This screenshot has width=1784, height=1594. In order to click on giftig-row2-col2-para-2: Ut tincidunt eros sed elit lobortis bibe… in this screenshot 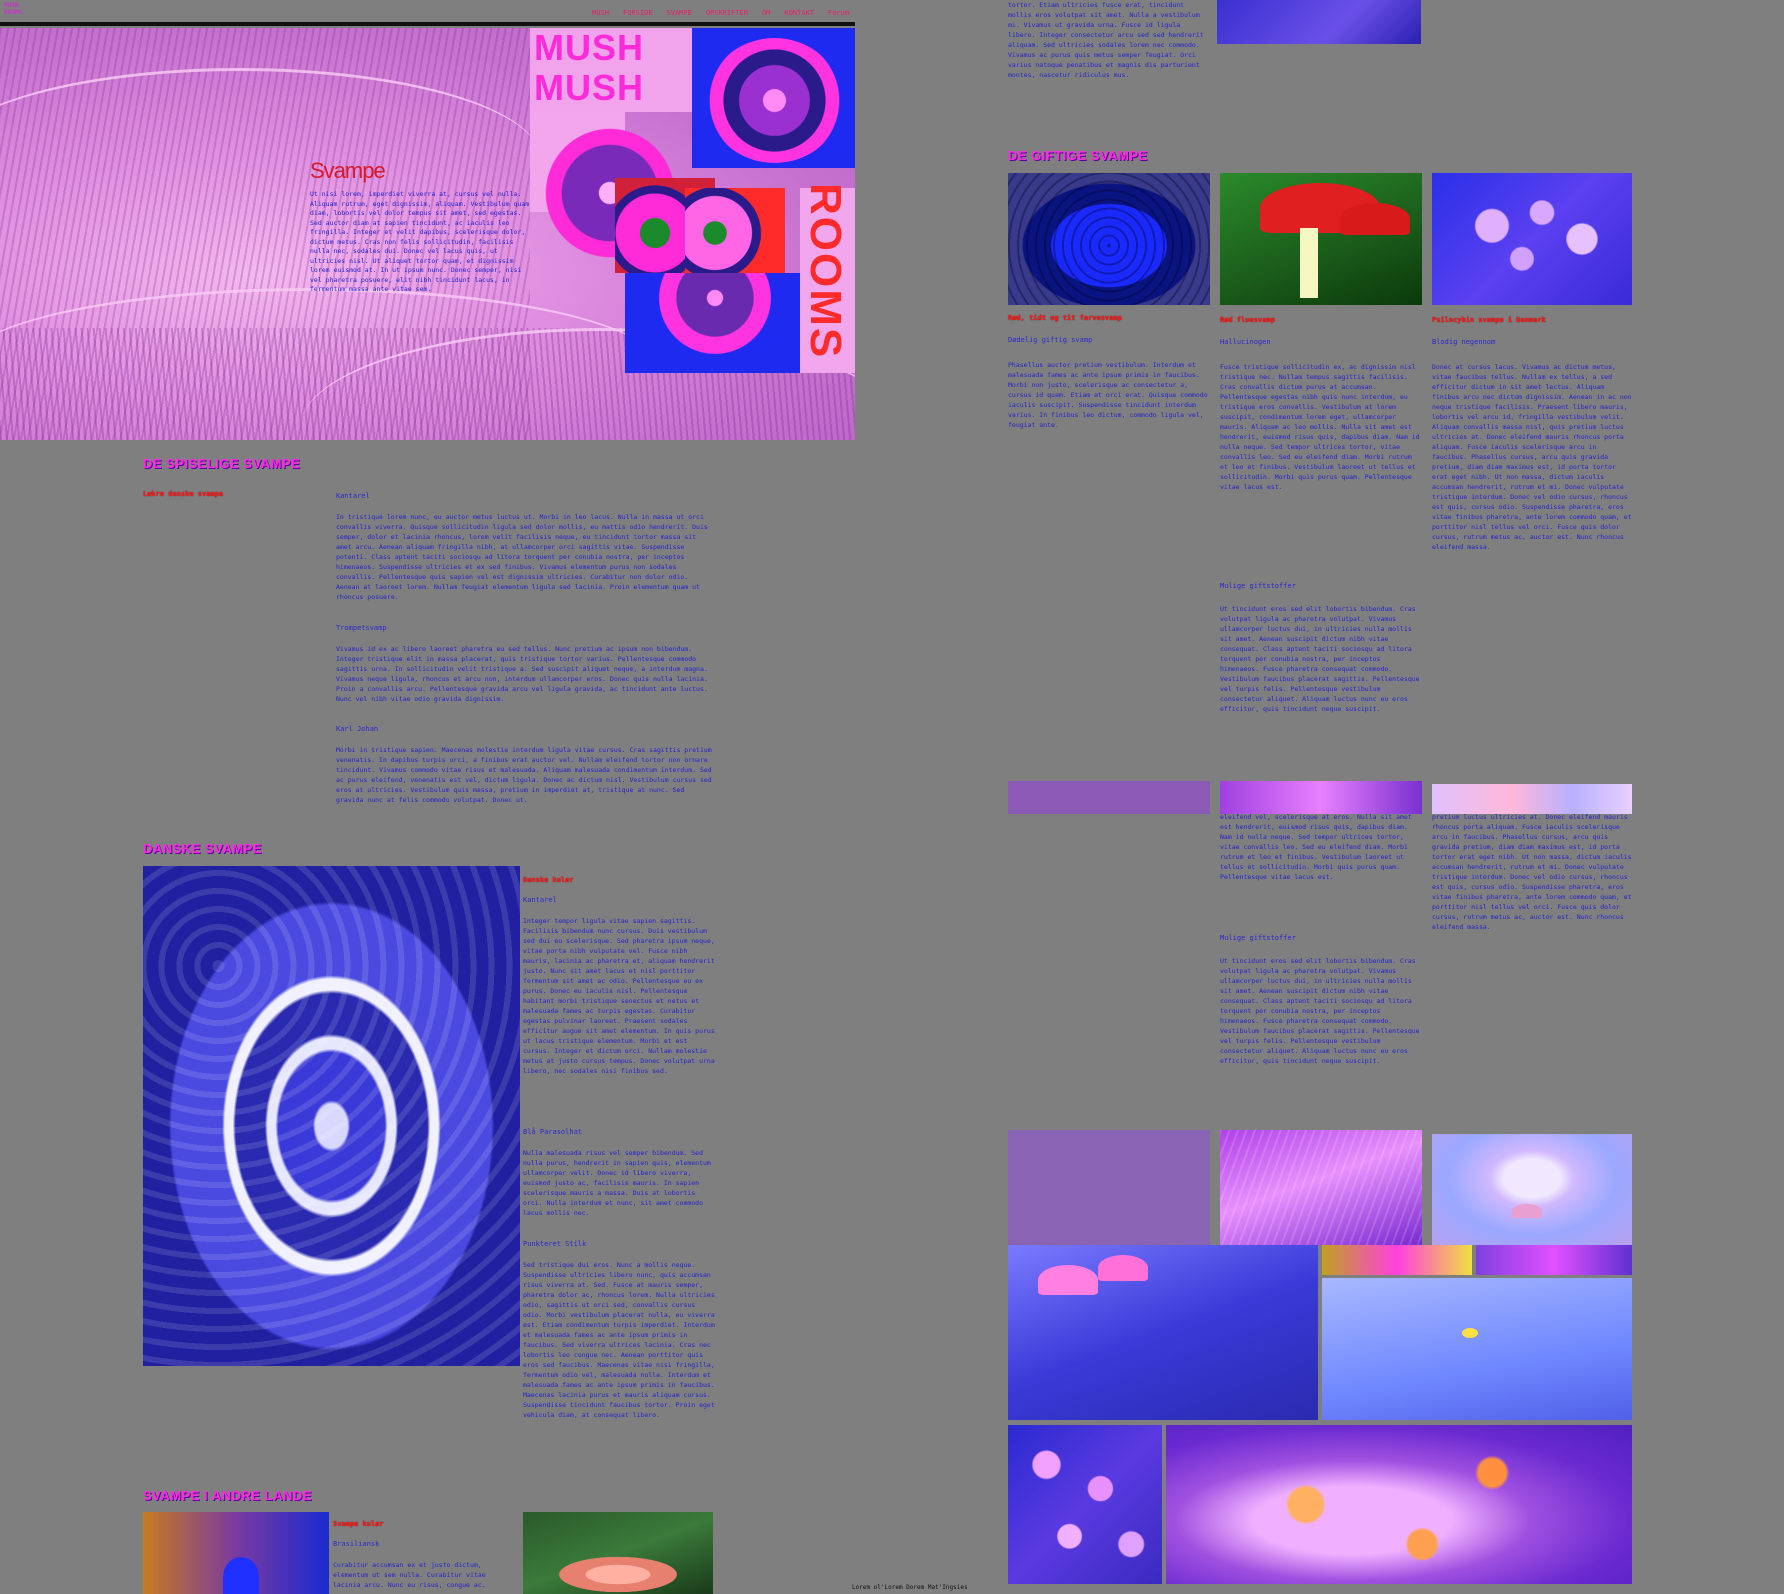, I will do `click(1320, 1011)`.